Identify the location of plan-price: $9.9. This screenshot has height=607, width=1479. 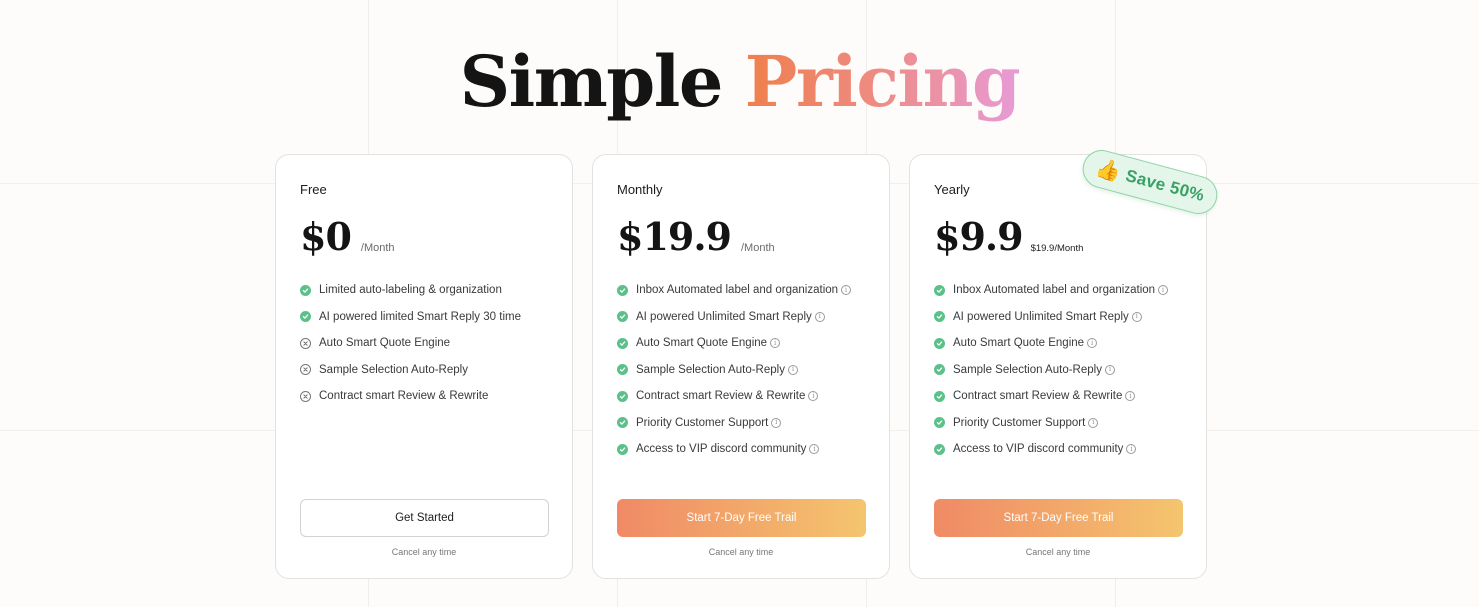
(979, 236).